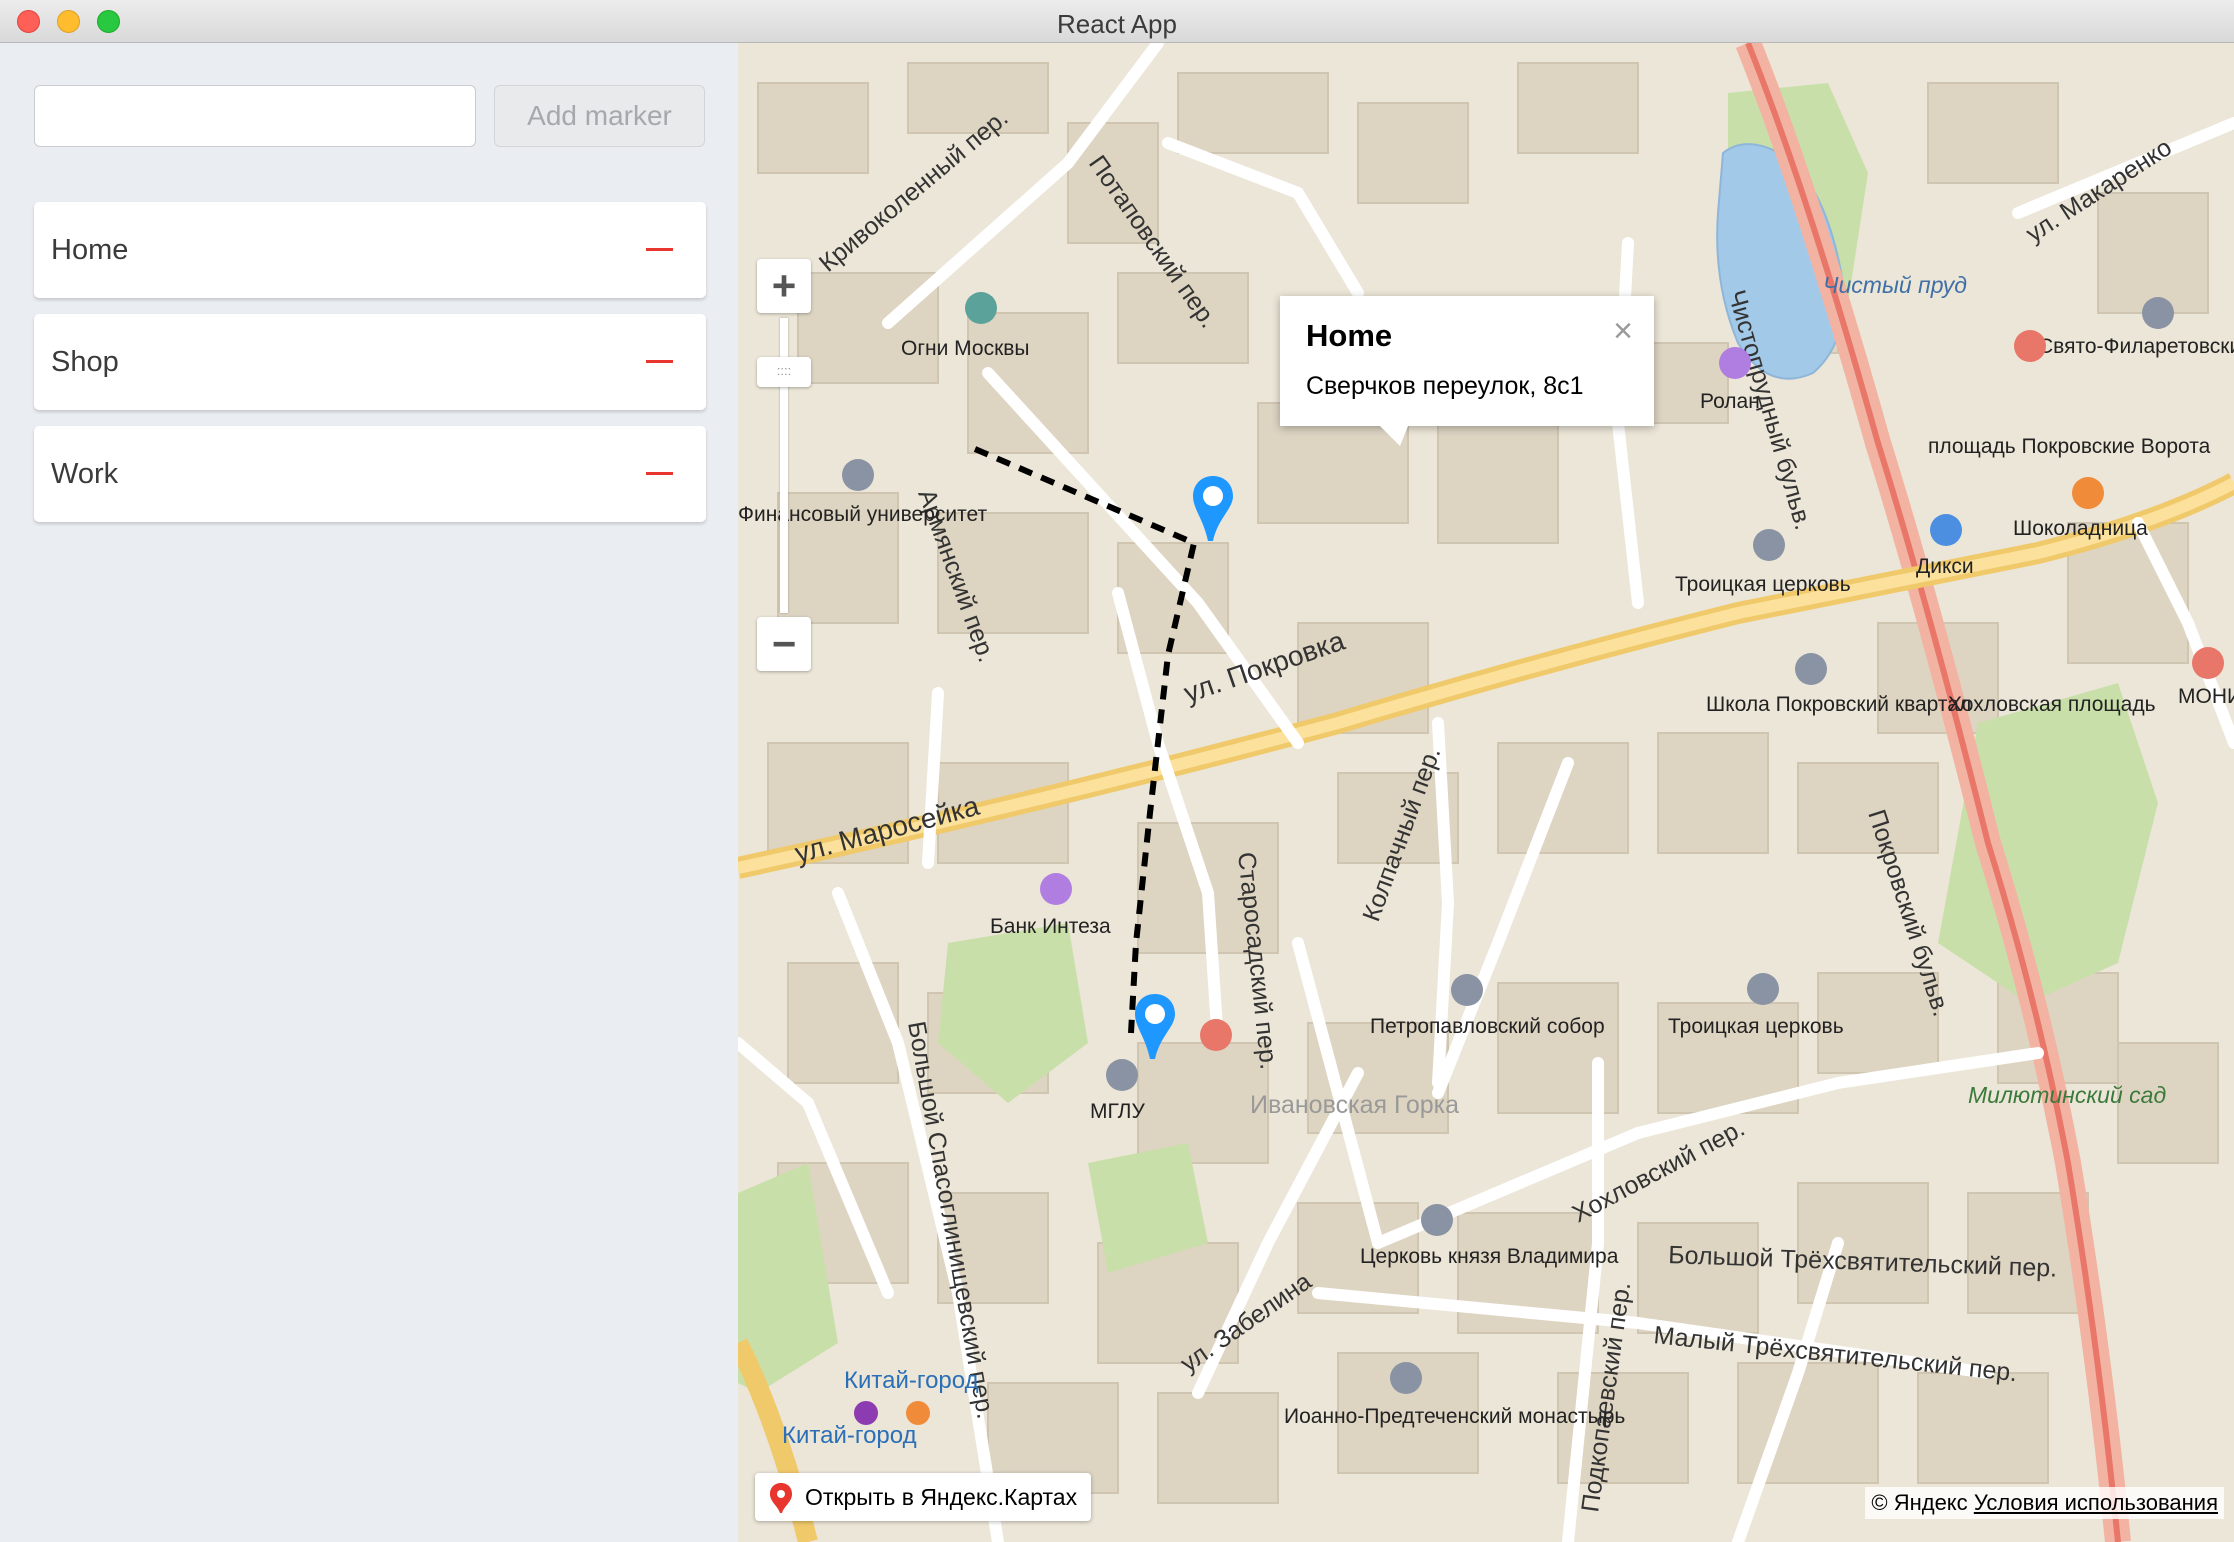 The width and height of the screenshot is (2234, 1542). Describe the element at coordinates (1445, 386) in the screenshot. I see `balloon-address: Сверчков переулок, 8с1` at that location.